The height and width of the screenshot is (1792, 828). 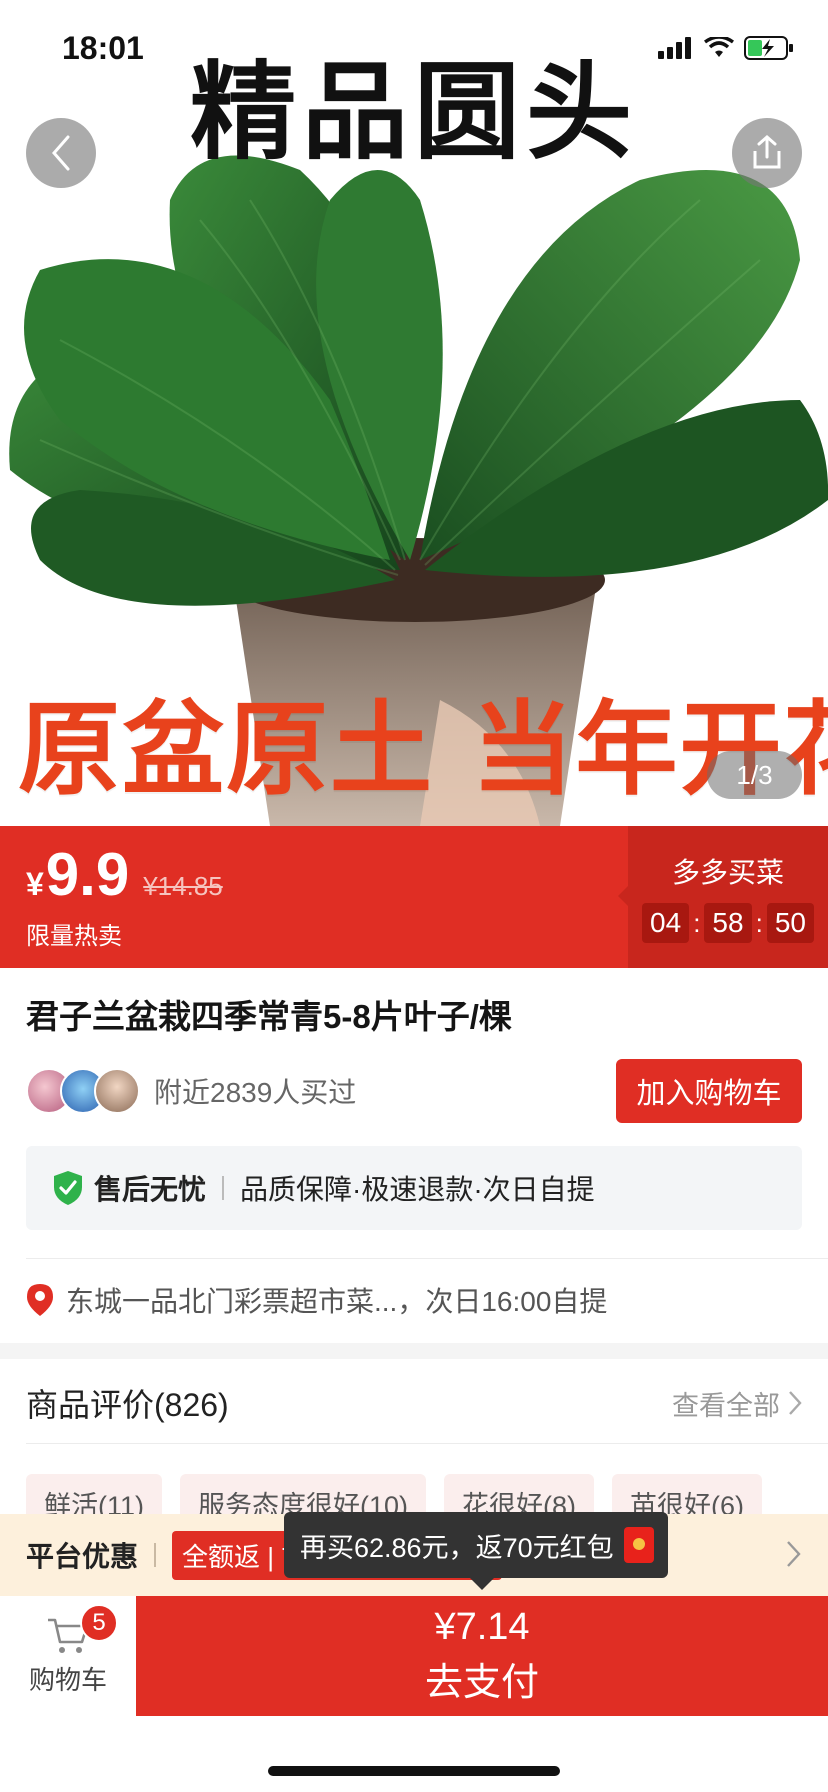 I want to click on original-price: ¥14.85, so click(x=183, y=886).